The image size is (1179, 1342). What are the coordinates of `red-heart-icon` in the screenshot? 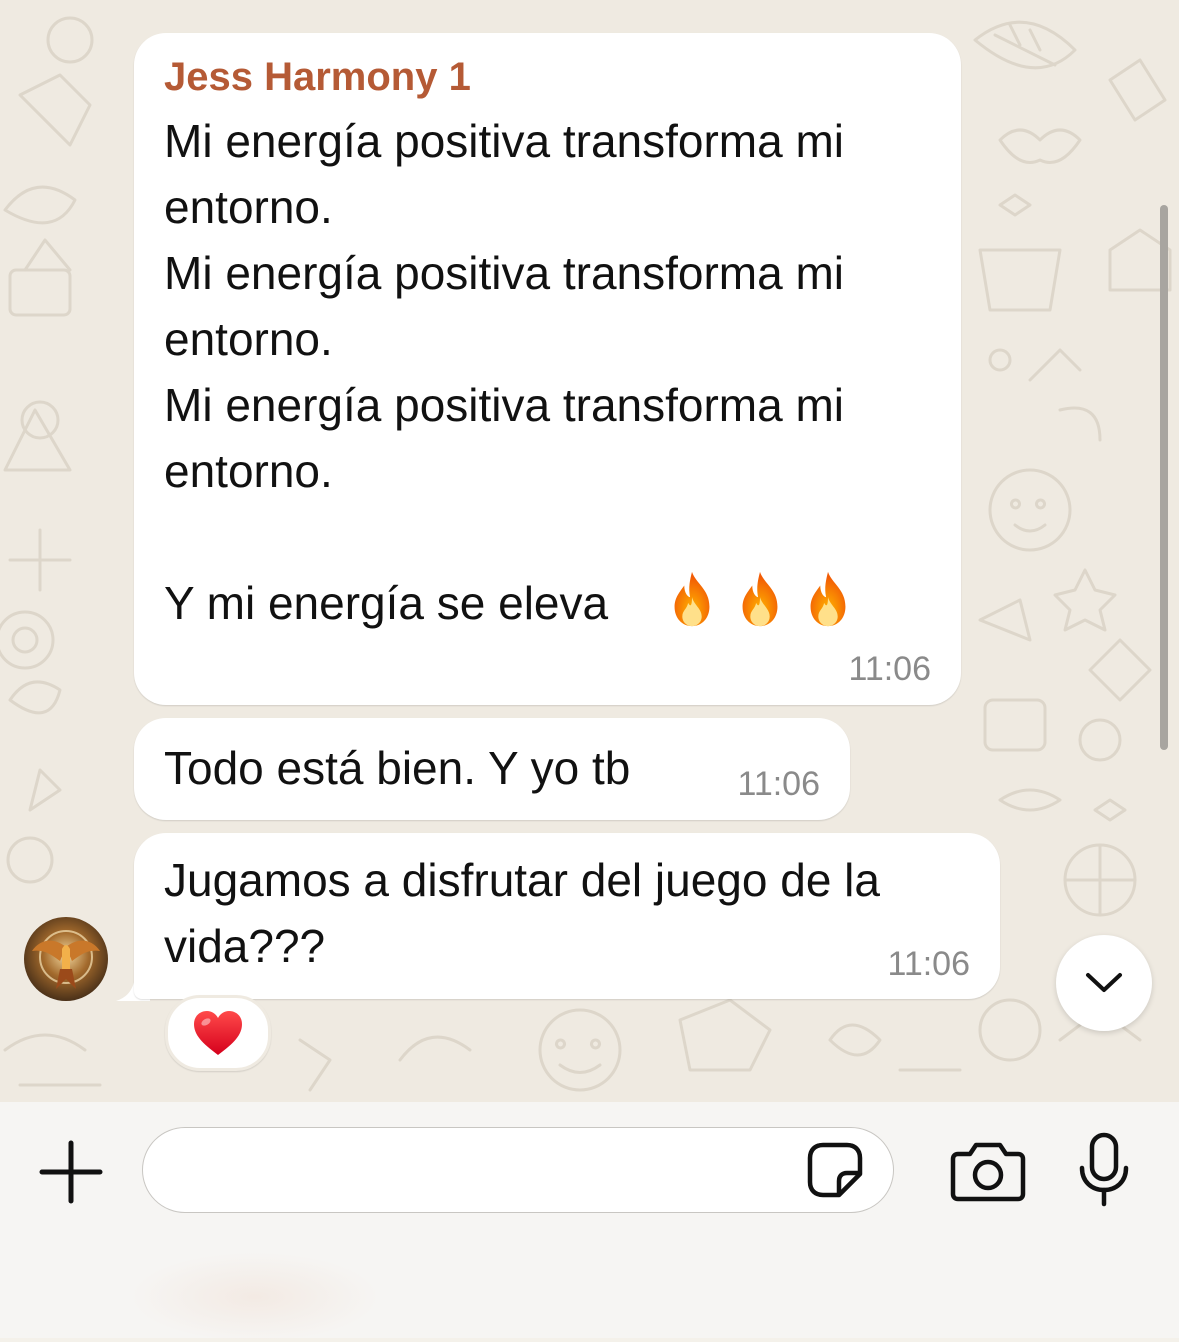 It's located at (218, 1033).